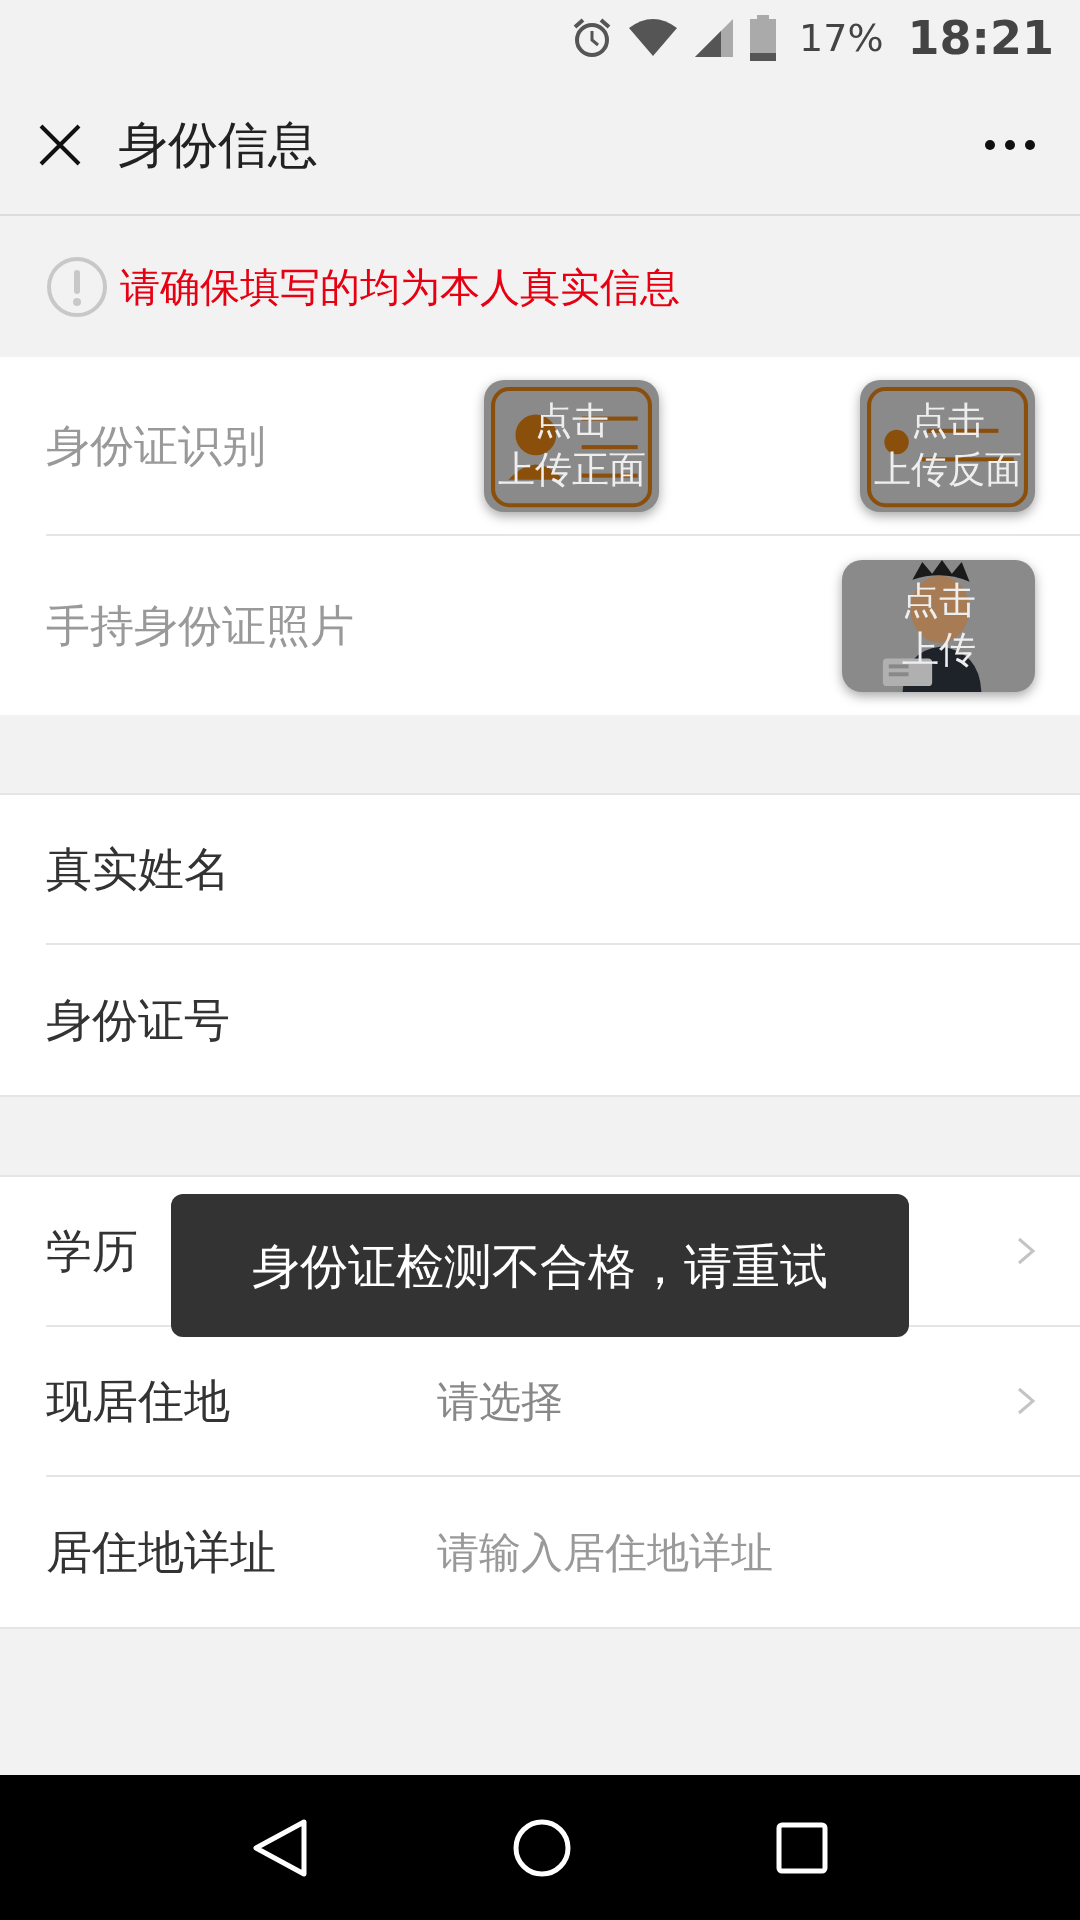 The image size is (1080, 1920). Describe the element at coordinates (200, 625) in the screenshot. I see `upload-label: 手持身份证照片` at that location.